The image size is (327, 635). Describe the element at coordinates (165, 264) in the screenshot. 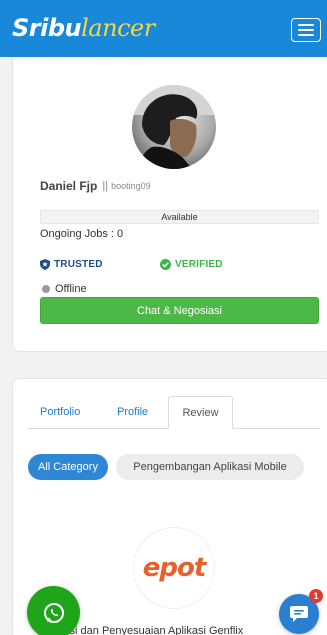

I see `check-circle-icon` at that location.